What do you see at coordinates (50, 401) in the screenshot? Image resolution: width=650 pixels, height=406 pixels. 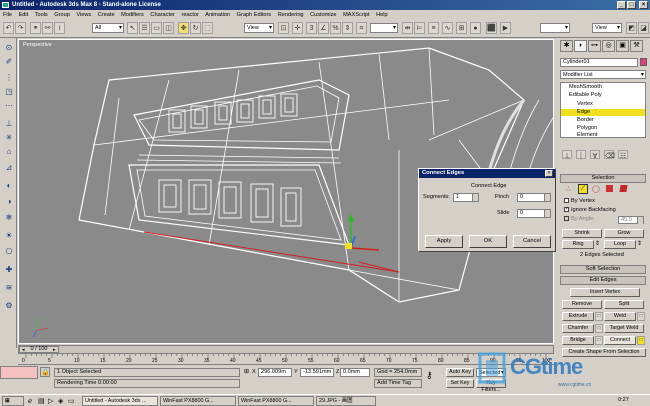 I see `media-quicklaunch-icon: ▷` at bounding box center [50, 401].